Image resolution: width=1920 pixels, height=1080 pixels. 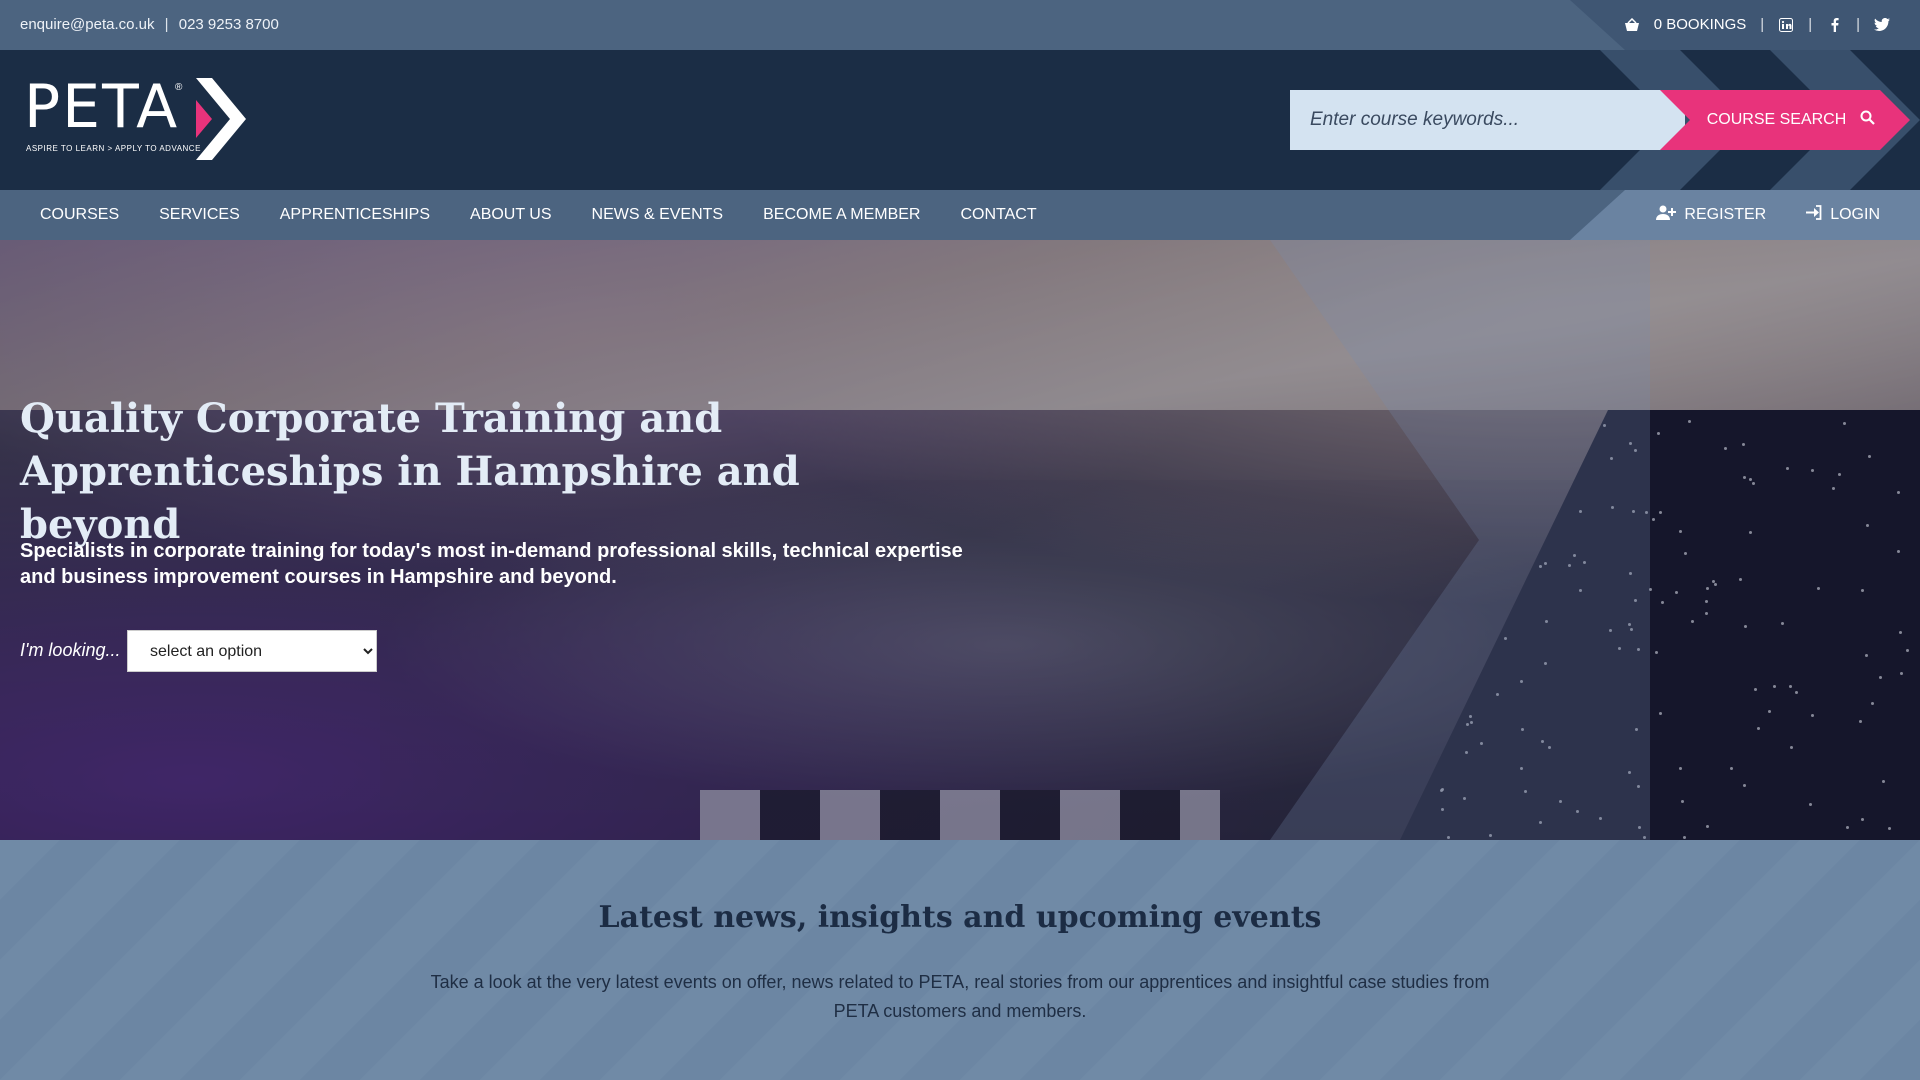 I want to click on hero-title-line2: Apprenticeships in Hampshire and beyond, so click(x=410, y=498).